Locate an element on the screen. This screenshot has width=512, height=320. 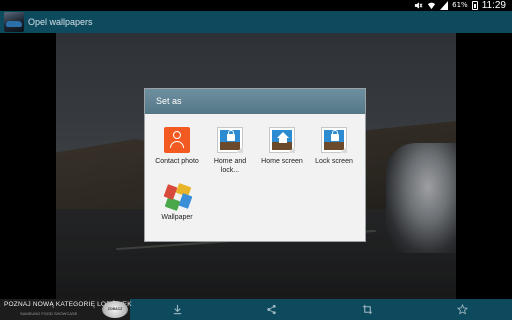
ad-banner-subline: SAMSUNG FOOD SHOWCASE is located at coordinates (49, 313).